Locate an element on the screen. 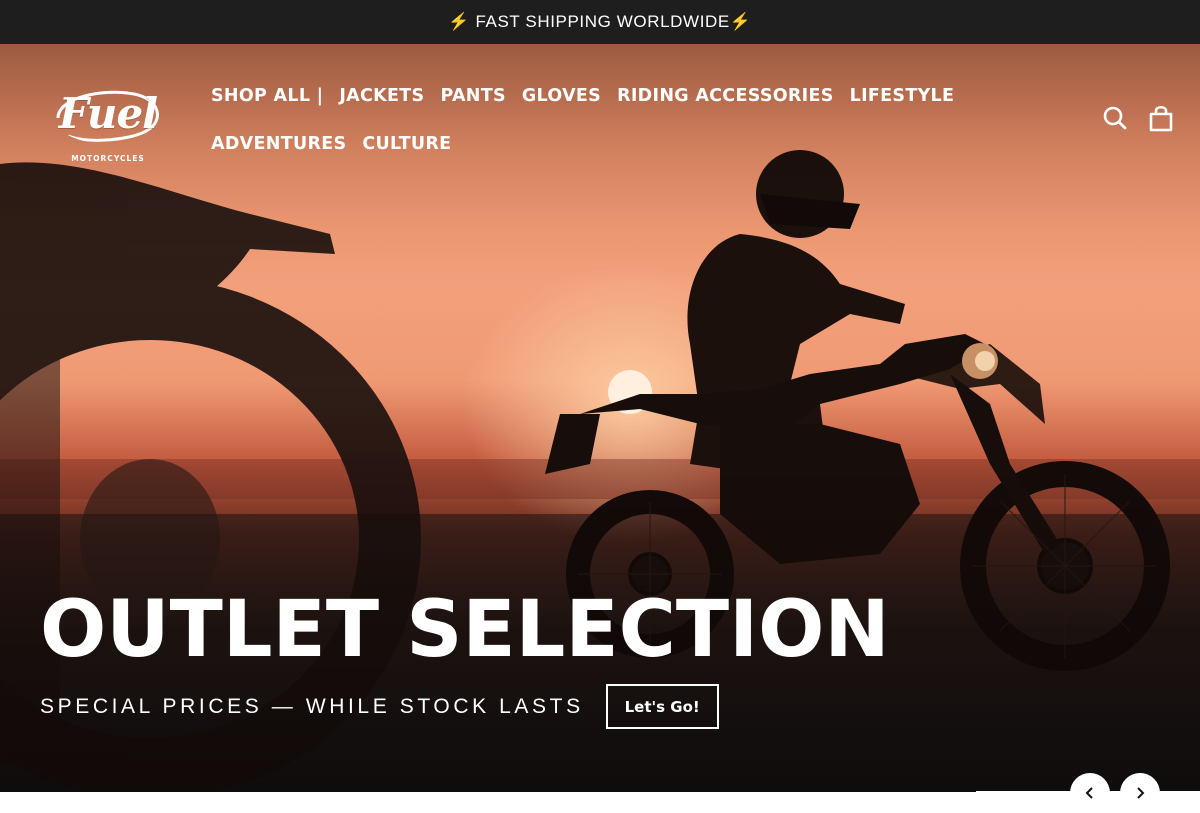  nav-item-pants: PANTS is located at coordinates (472, 96).